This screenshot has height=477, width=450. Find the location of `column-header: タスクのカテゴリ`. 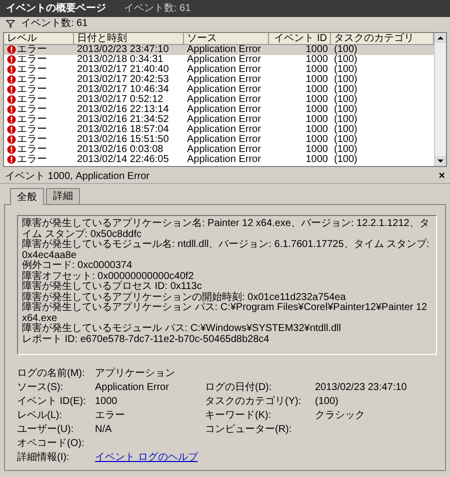

column-header: タスクのカテゴリ is located at coordinates (382, 38).